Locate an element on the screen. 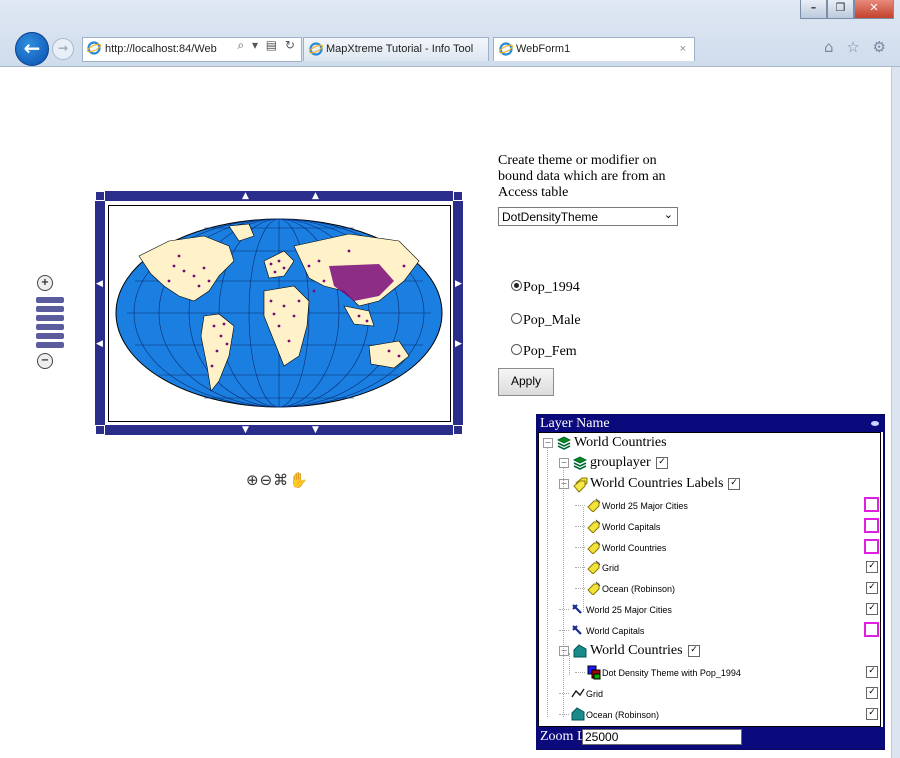 This screenshot has height=758, width=900. zoom-level-input: 25000 is located at coordinates (662, 737).